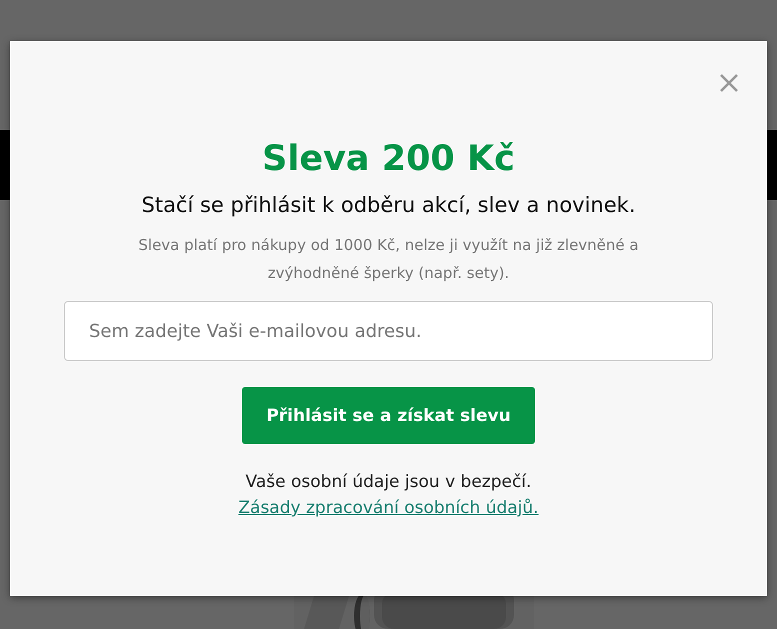  Describe the element at coordinates (388, 415) in the screenshot. I see `subscribe-button: Přihlásit se a získat slevu` at that location.